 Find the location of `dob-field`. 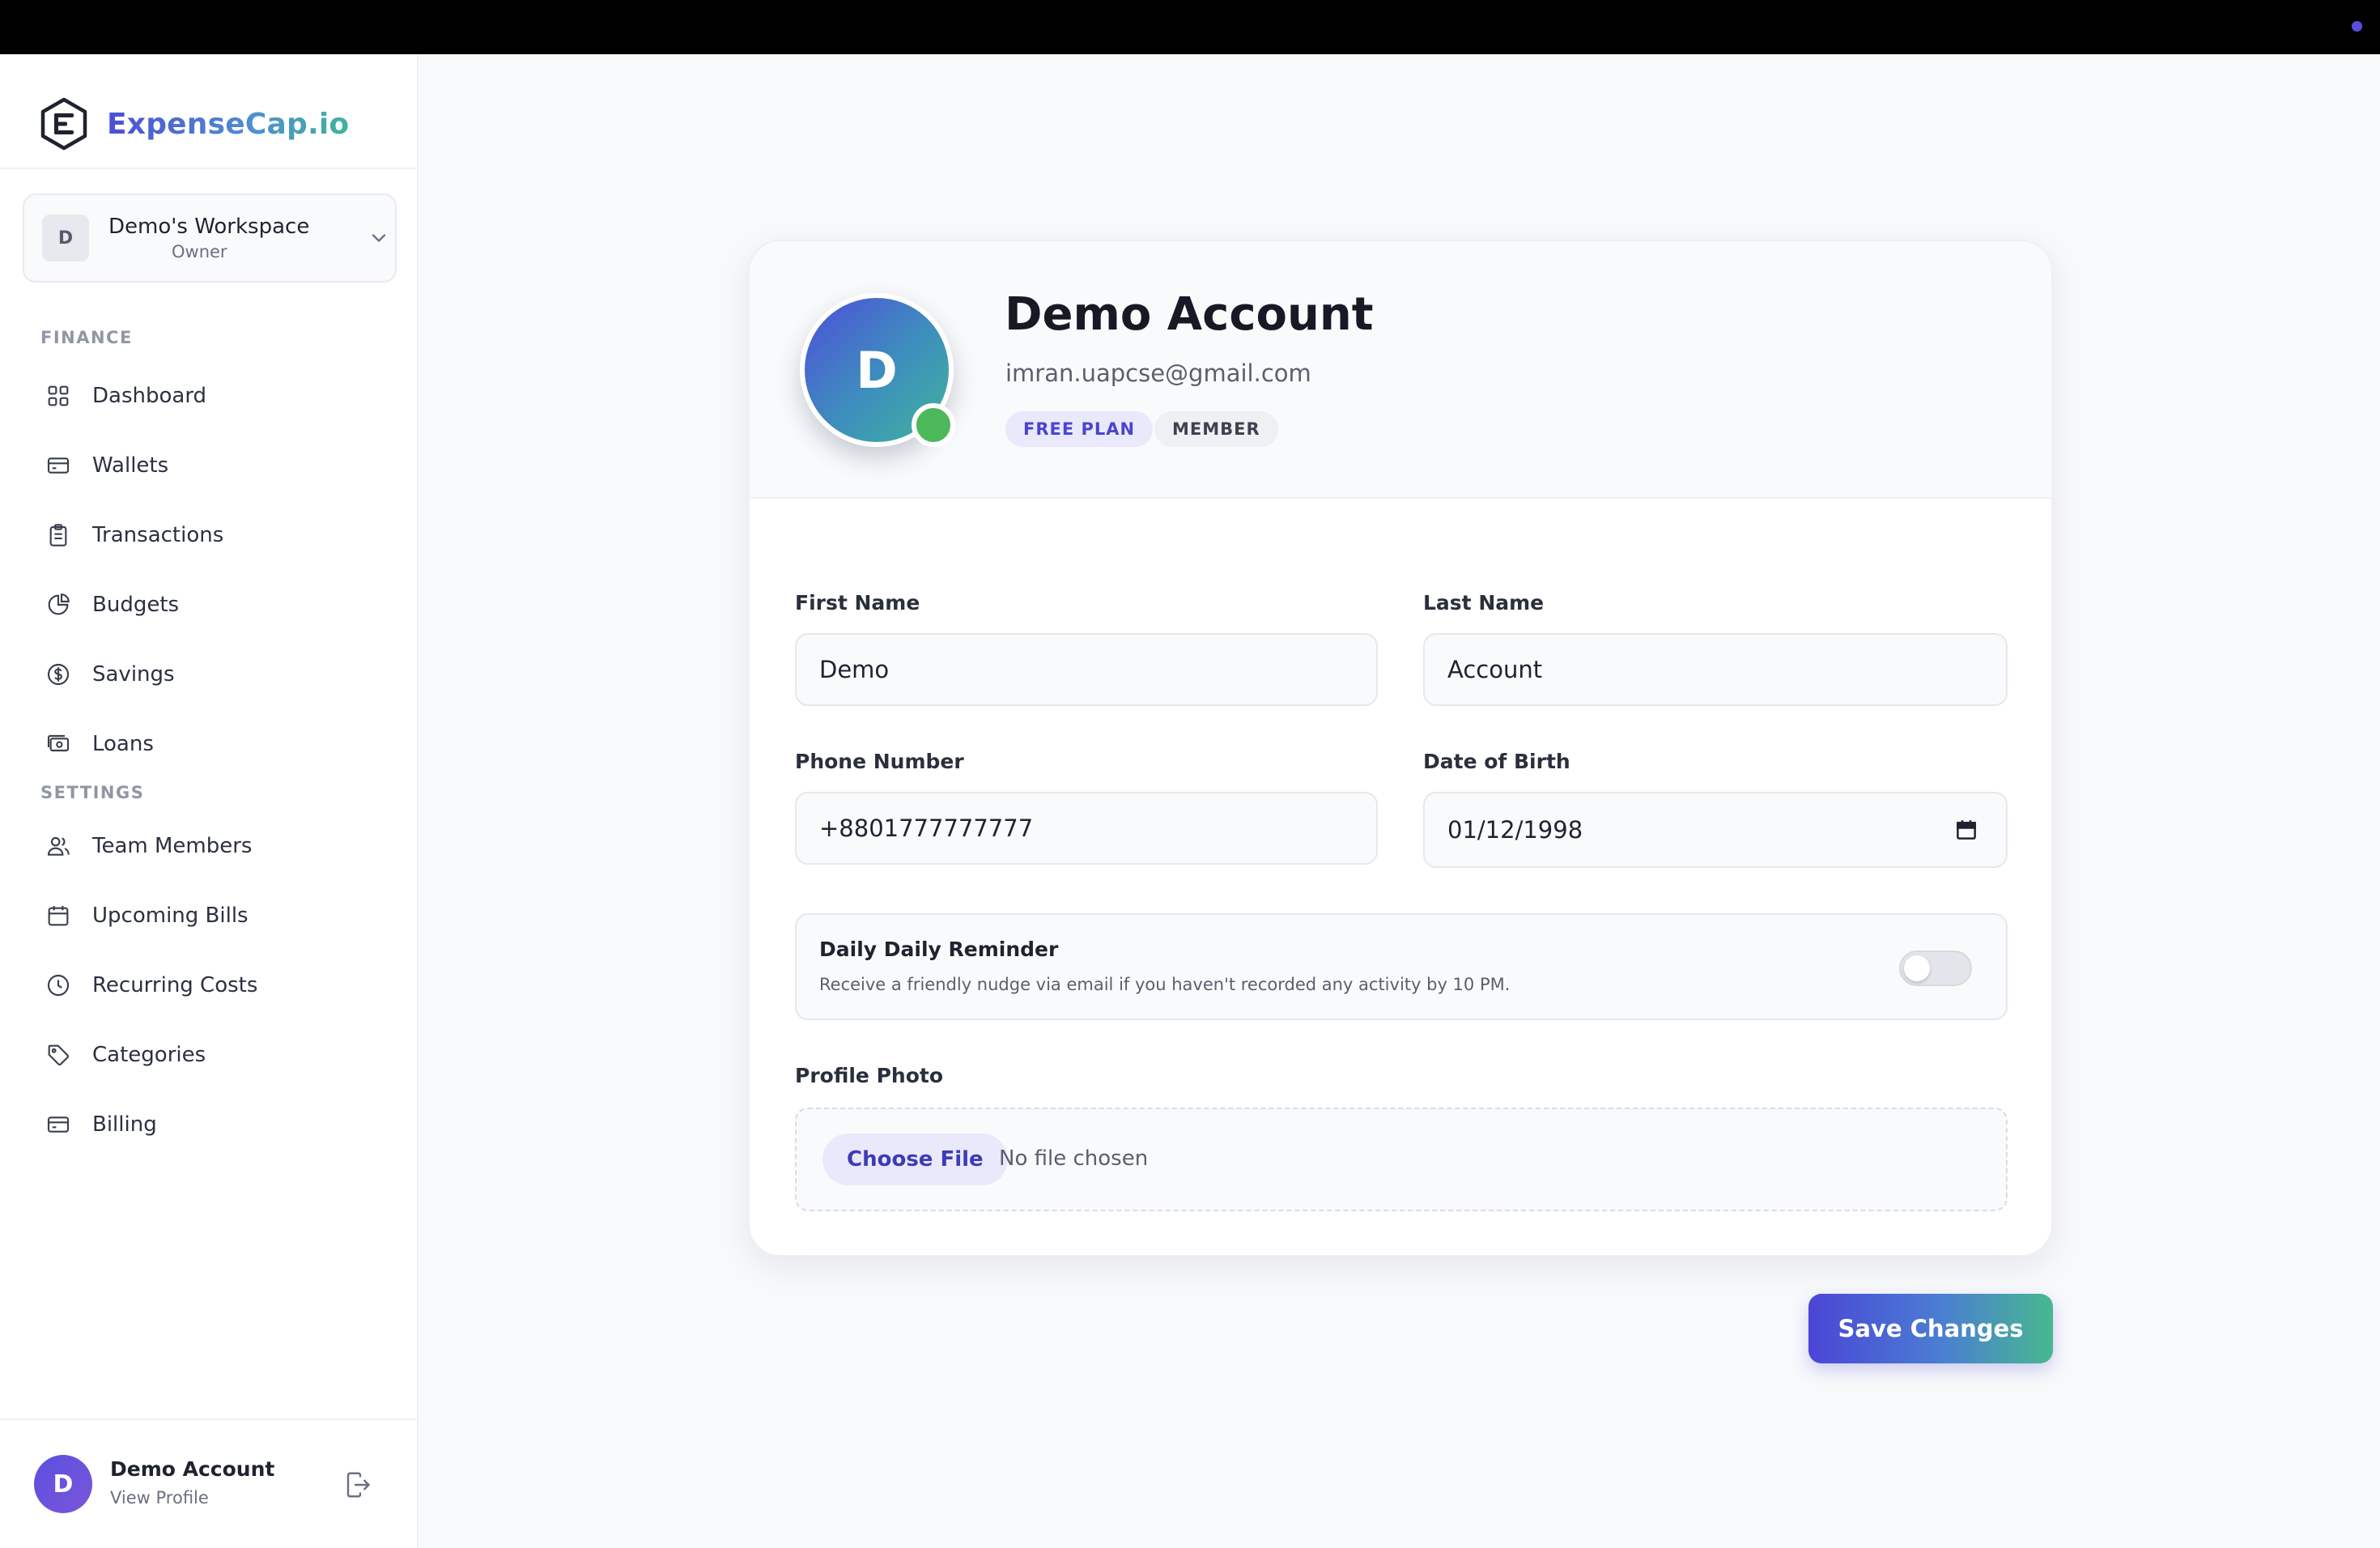

dob-field is located at coordinates (1715, 830).